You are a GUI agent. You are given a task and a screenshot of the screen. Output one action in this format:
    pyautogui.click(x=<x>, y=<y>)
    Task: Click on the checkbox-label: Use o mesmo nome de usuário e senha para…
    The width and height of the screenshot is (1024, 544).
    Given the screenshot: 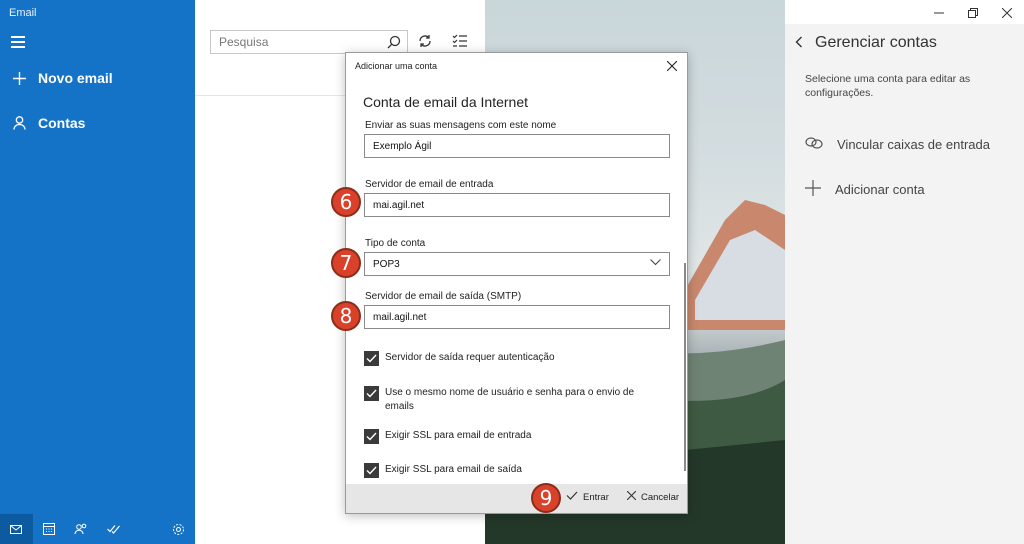 What is the action you would take?
    pyautogui.click(x=510, y=399)
    